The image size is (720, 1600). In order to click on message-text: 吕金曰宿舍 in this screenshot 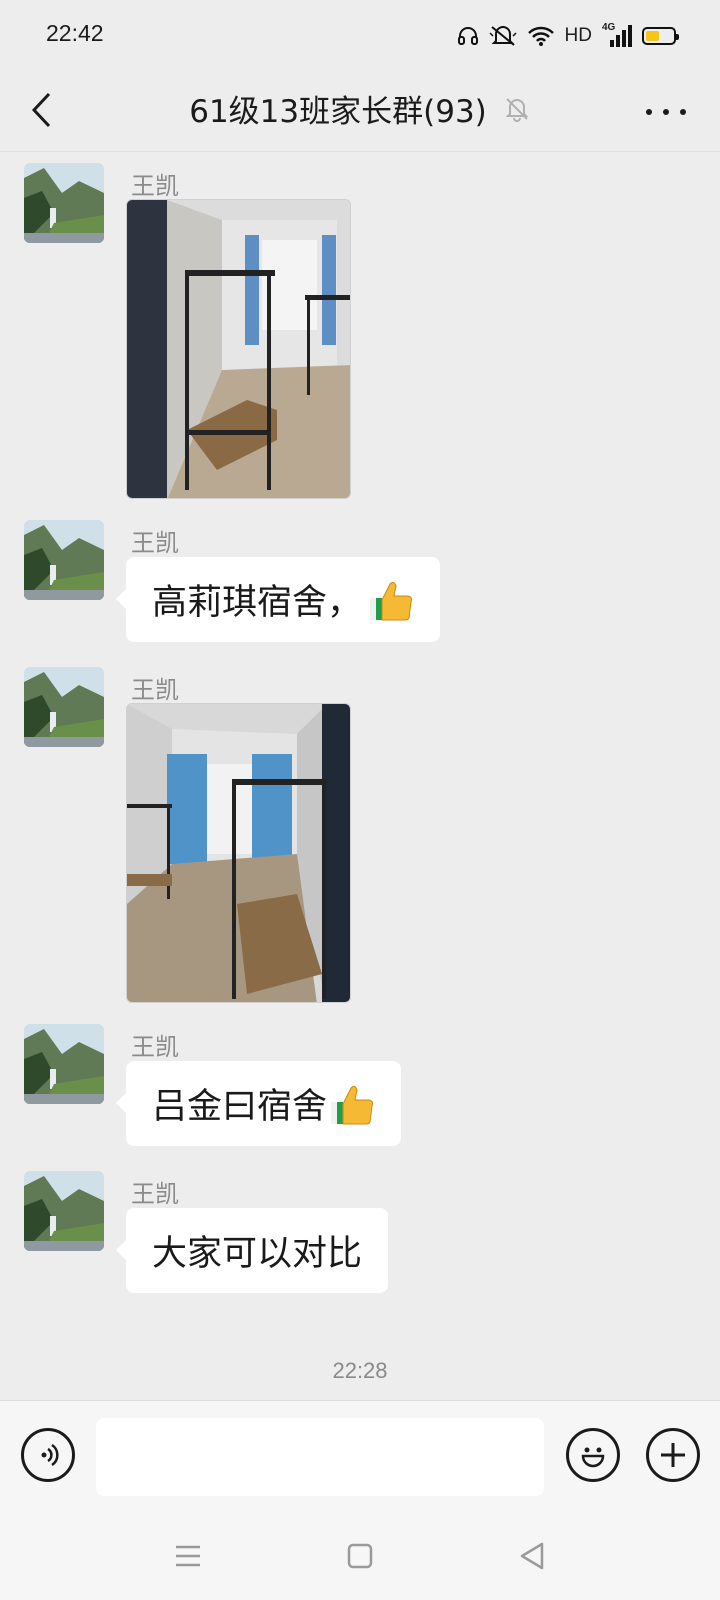, I will do `click(240, 1107)`.